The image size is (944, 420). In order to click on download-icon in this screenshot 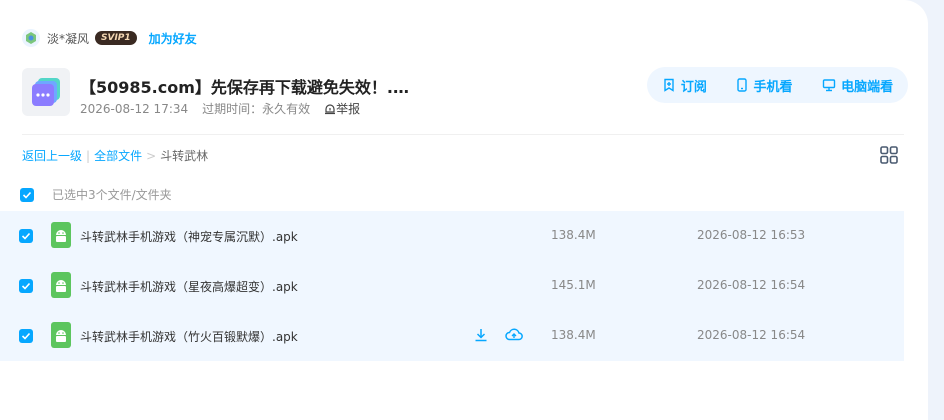, I will do `click(481, 335)`.